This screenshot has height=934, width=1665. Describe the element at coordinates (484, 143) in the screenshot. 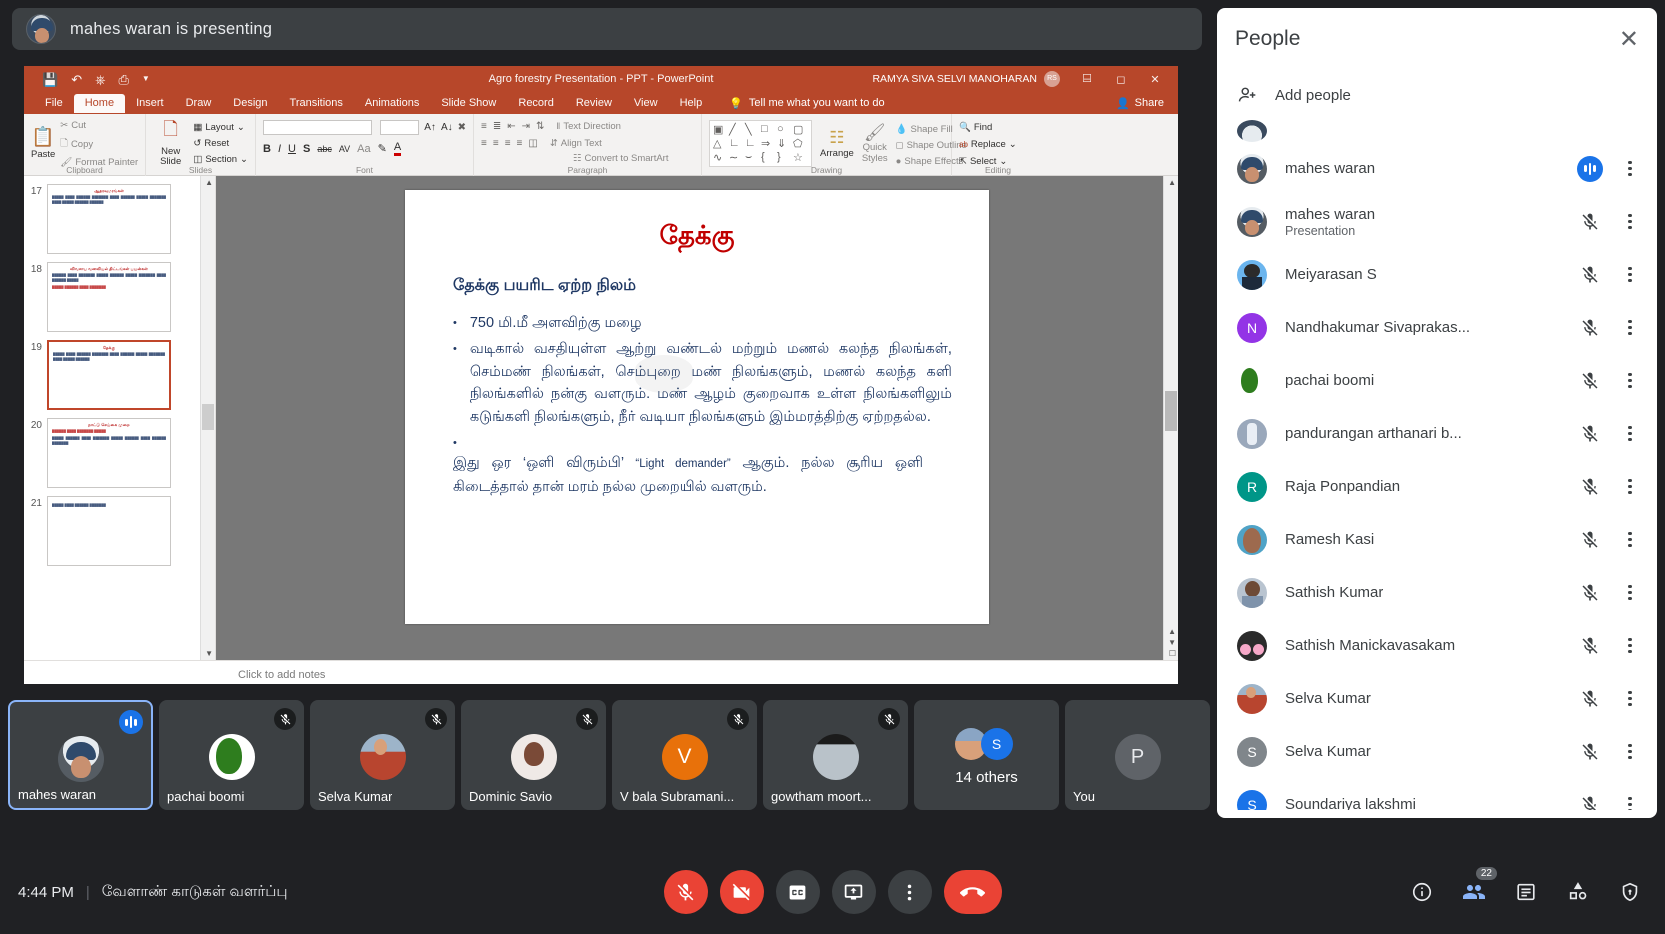

I see `align-left-icon: ≡` at that location.